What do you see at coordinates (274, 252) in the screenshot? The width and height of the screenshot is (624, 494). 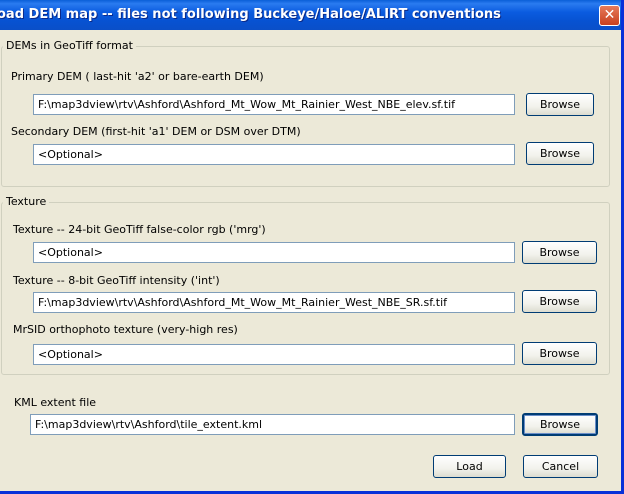 I see `texture-rgb-input: <Optional>` at bounding box center [274, 252].